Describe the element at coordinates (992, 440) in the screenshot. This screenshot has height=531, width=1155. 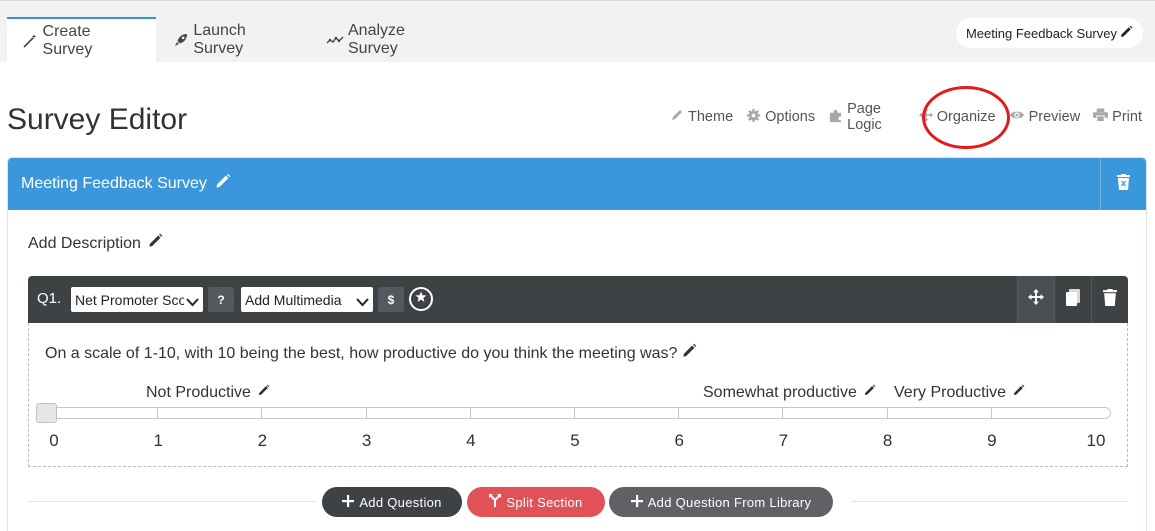
I see `scale-value-label: 9` at that location.